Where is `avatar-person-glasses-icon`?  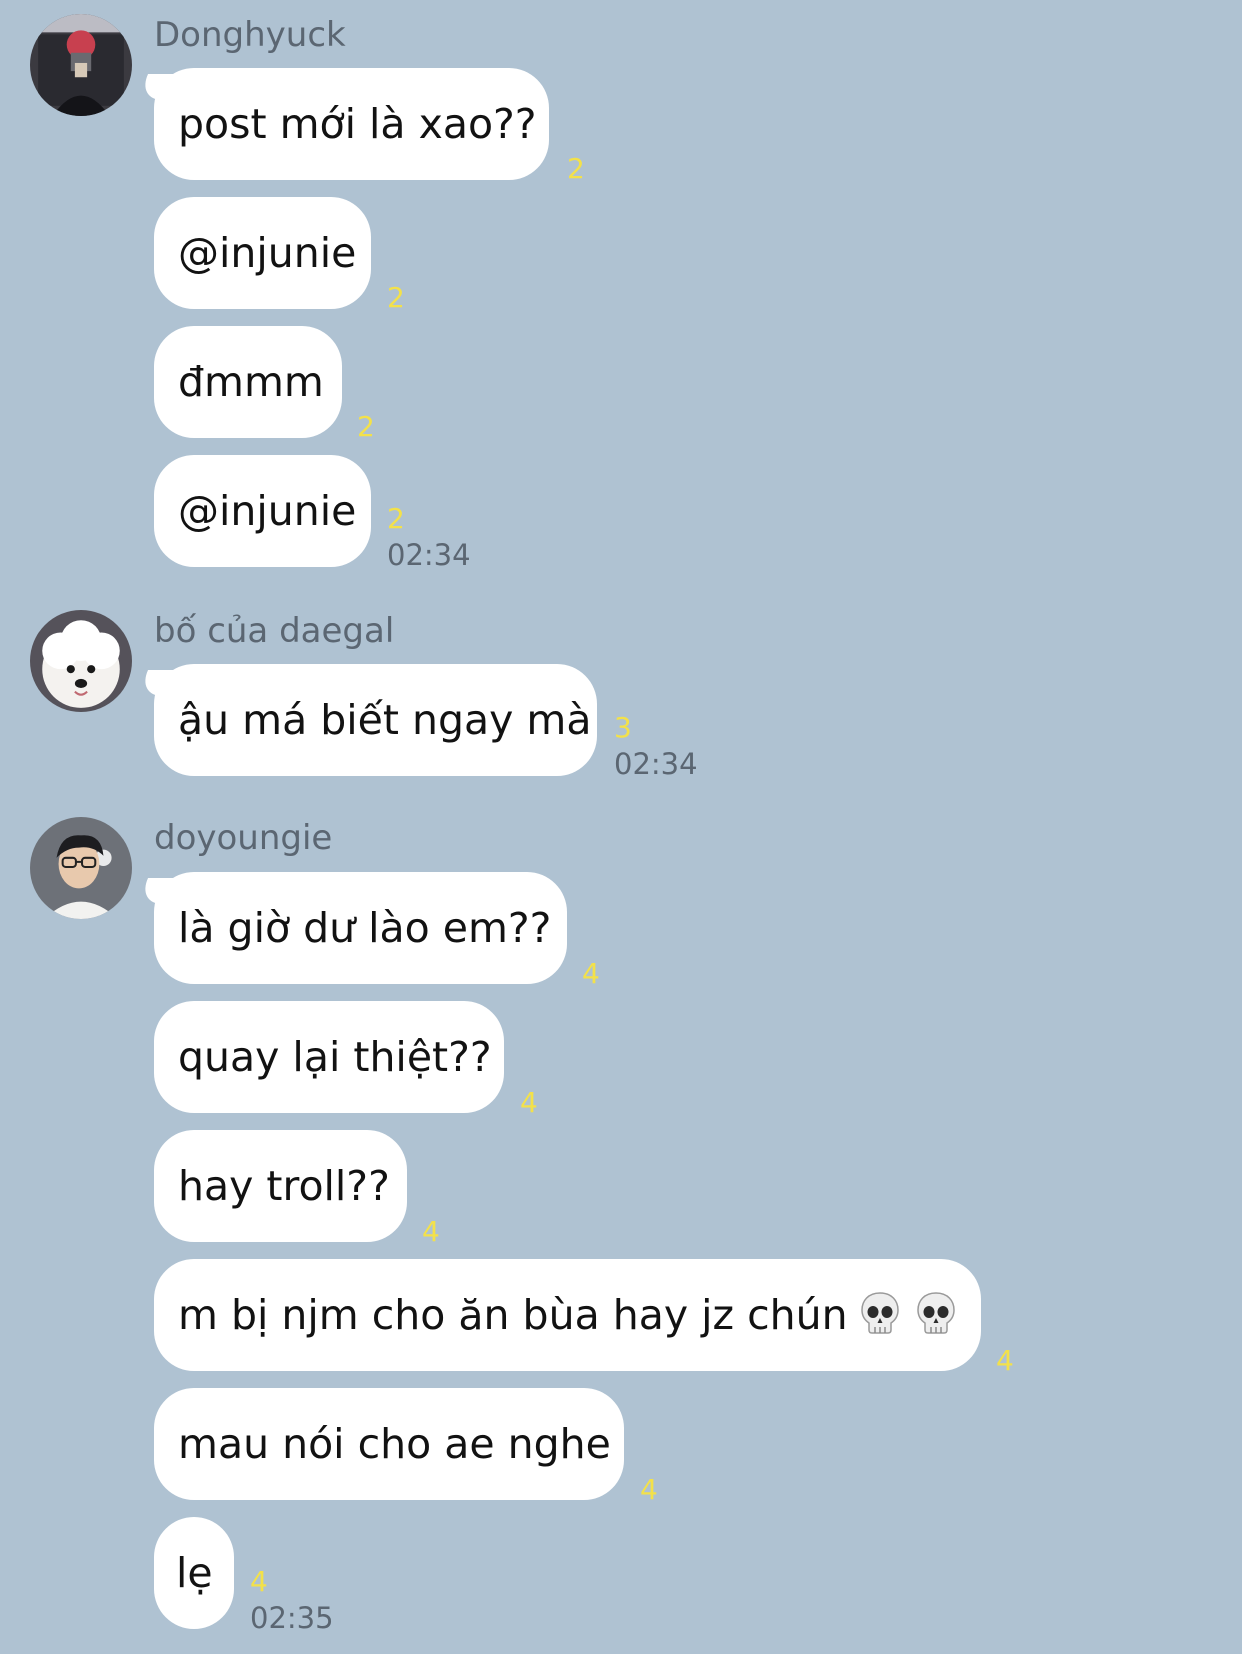
avatar-person-glasses-icon is located at coordinates (81, 868).